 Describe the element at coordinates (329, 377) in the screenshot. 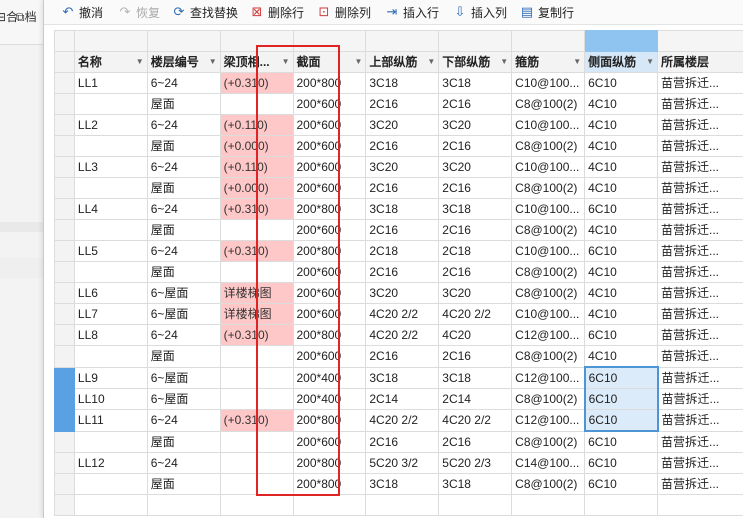

I see `section-cell: 200*400` at that location.